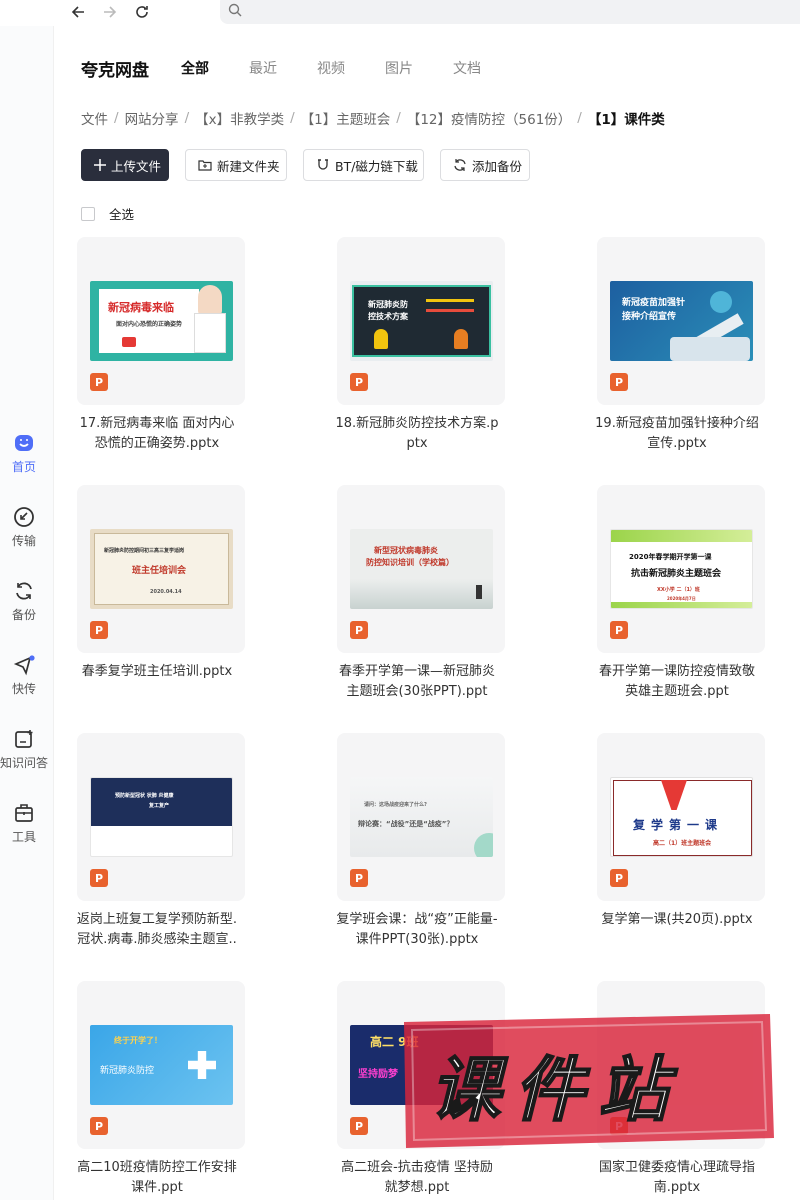 The height and width of the screenshot is (1200, 800). What do you see at coordinates (677, 434) in the screenshot?
I see `file-name: 19.新冠疫苗加强针接种介绍 宣传.pptx` at bounding box center [677, 434].